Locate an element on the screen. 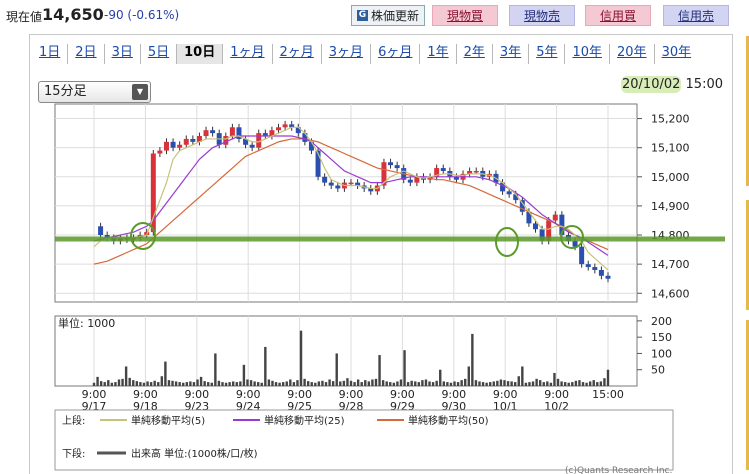  volume-axis-label: 200 is located at coordinates (661, 321).